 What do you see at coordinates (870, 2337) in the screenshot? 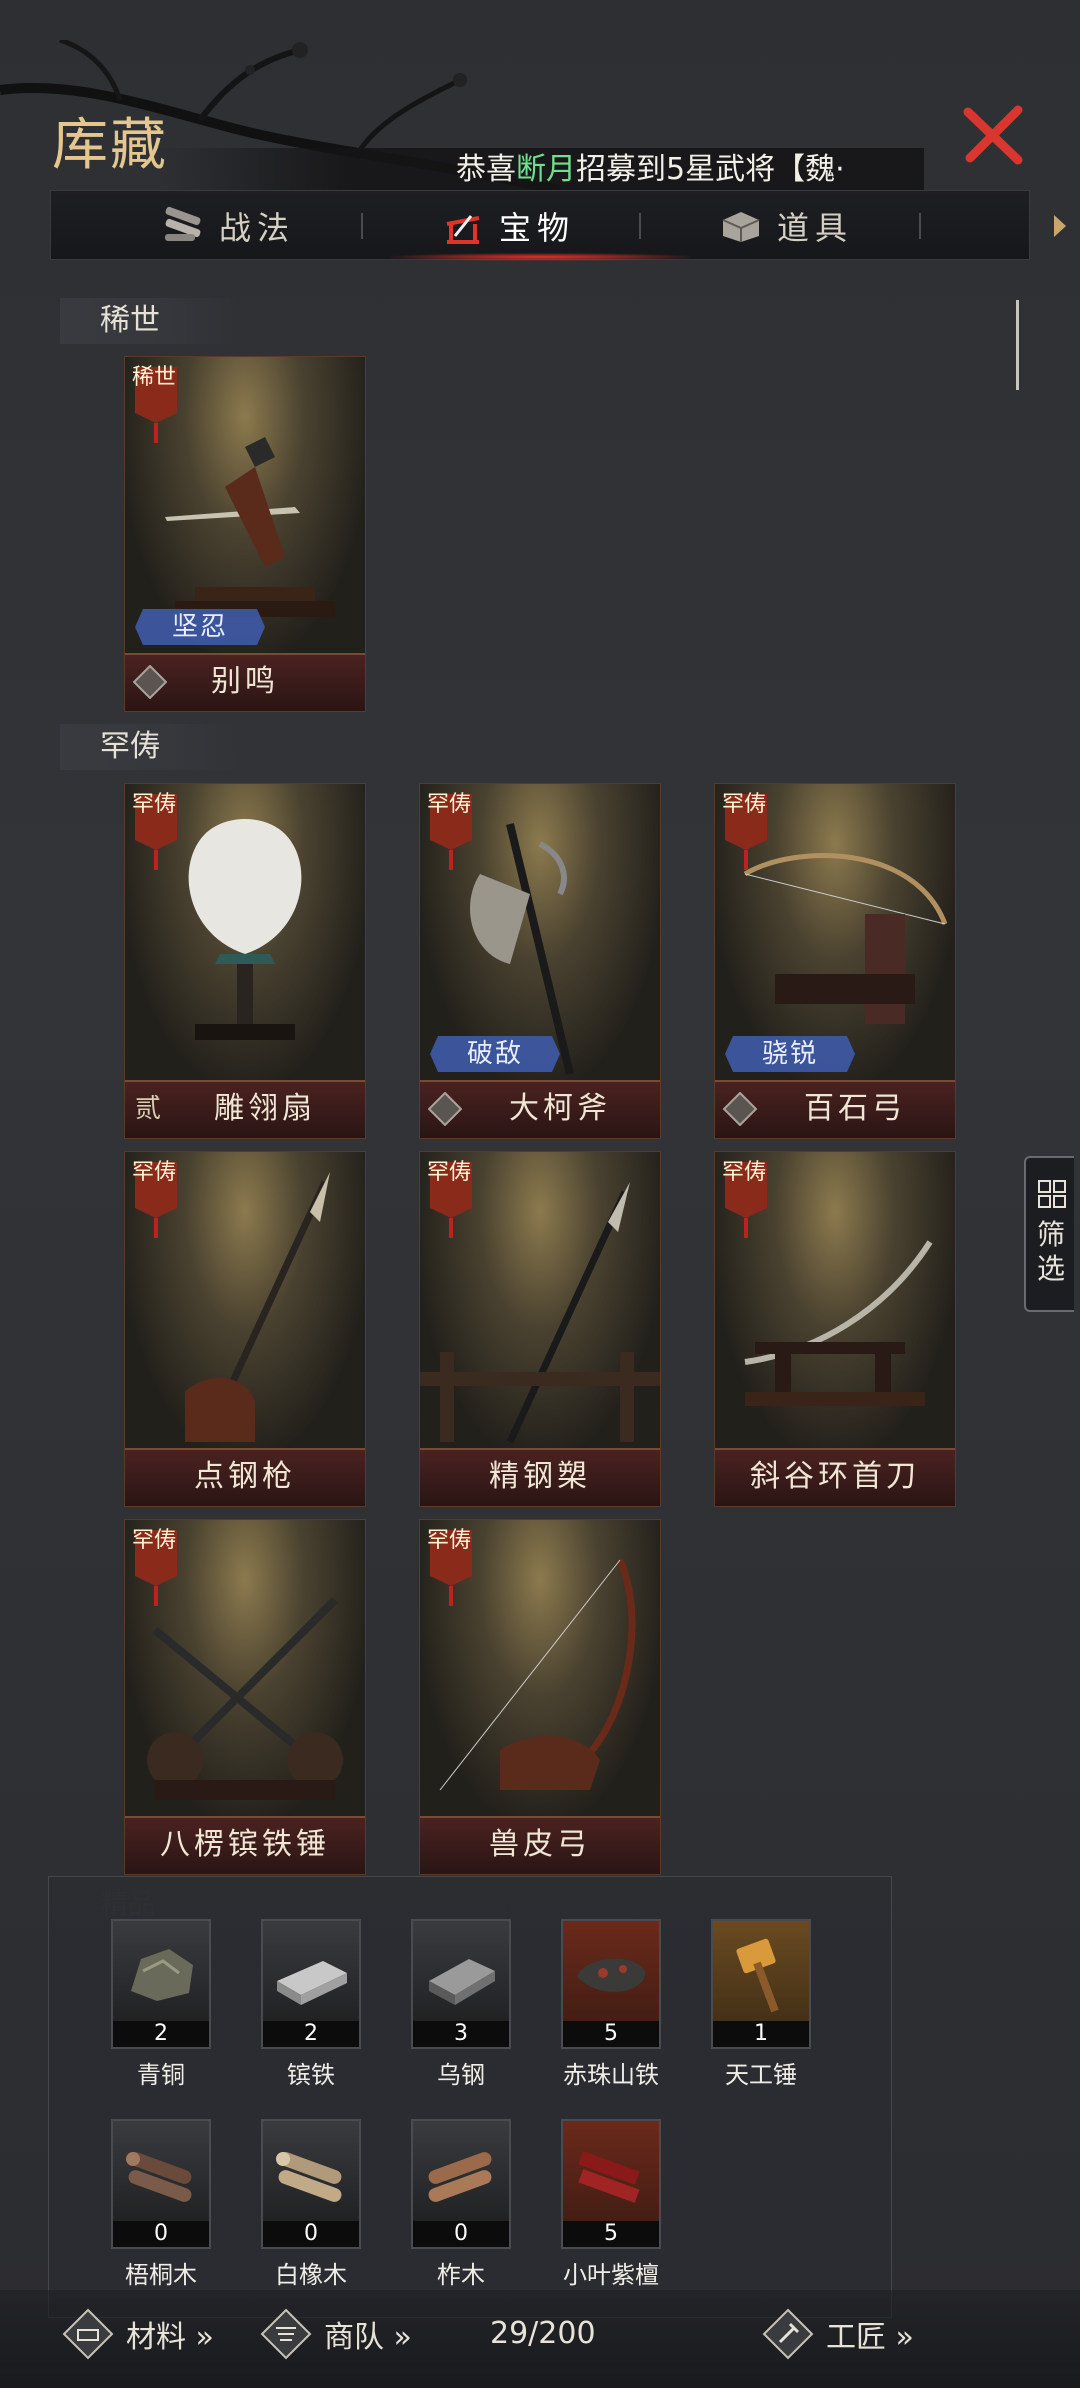
I see `craftsman-button-label: 工匠 »` at bounding box center [870, 2337].